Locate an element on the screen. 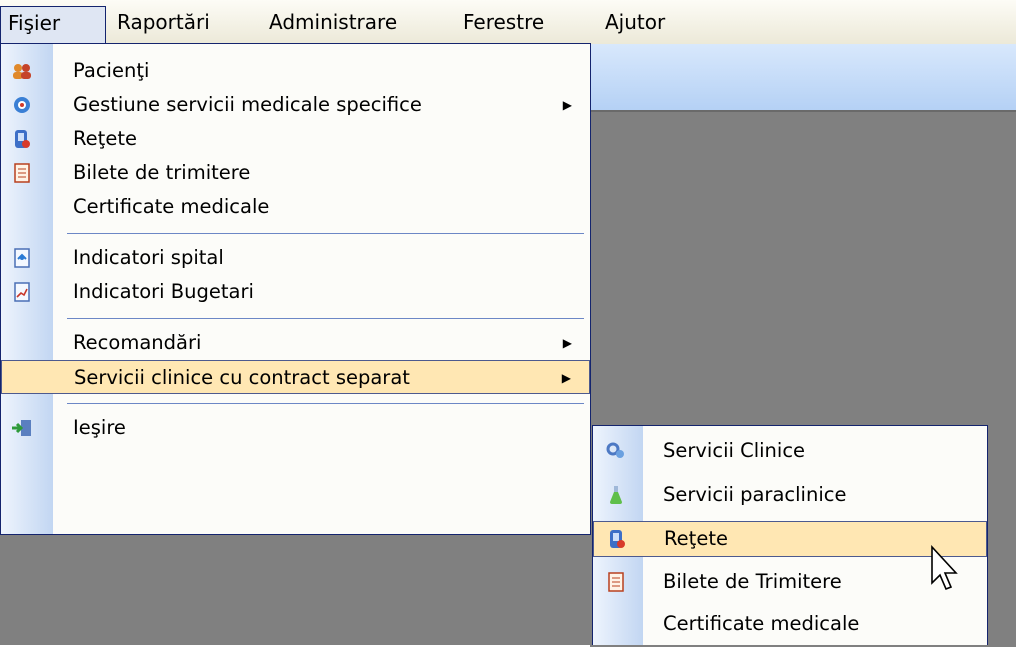 The width and height of the screenshot is (1016, 647). submenu-item-bilete-trimitere: Bilete de Trimitere is located at coordinates (790, 582).